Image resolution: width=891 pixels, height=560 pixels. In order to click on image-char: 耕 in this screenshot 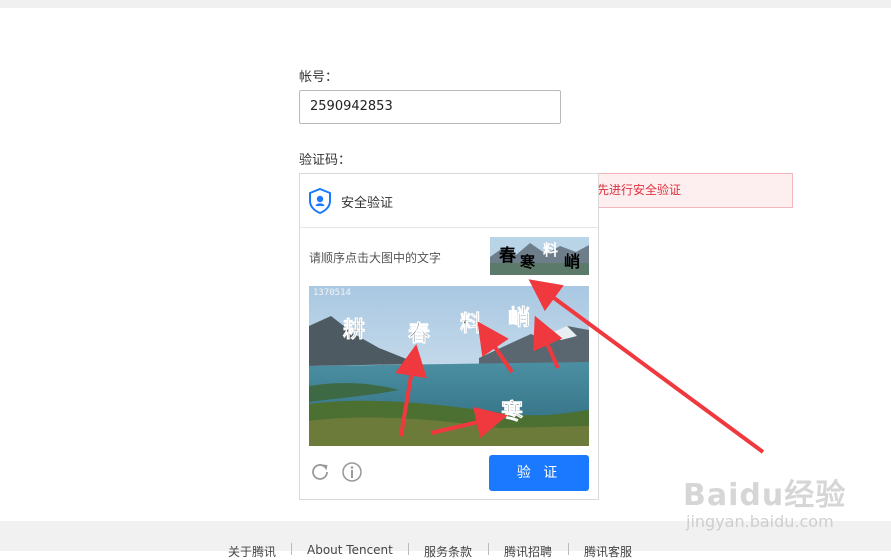, I will do `click(354, 330)`.